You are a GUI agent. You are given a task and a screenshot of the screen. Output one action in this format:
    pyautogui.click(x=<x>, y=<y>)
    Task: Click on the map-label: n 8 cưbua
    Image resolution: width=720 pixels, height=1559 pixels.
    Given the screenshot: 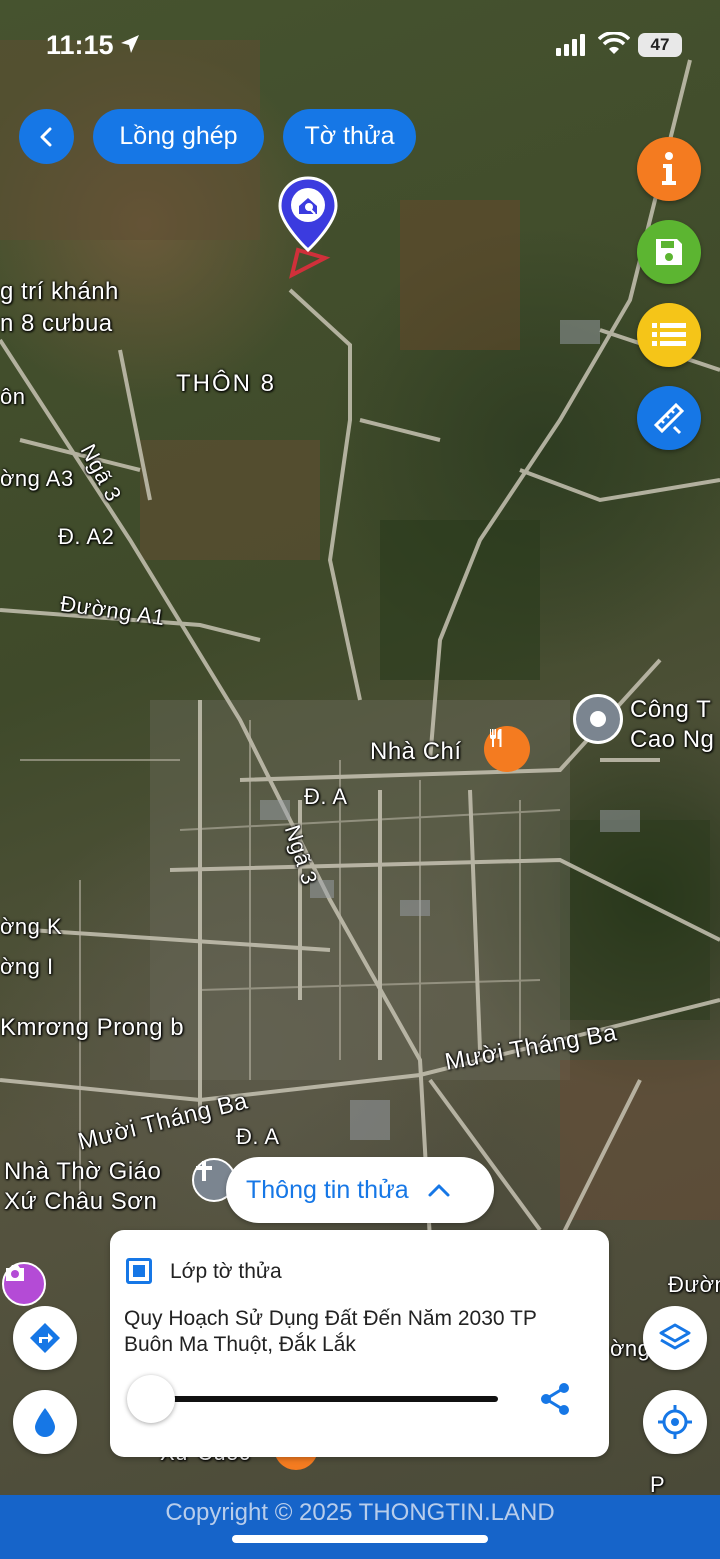 What is the action you would take?
    pyautogui.click(x=56, y=323)
    